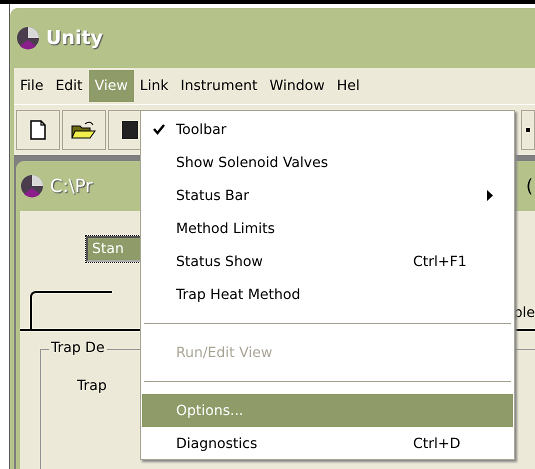 This screenshot has height=469, width=535. I want to click on new-button, so click(38, 130).